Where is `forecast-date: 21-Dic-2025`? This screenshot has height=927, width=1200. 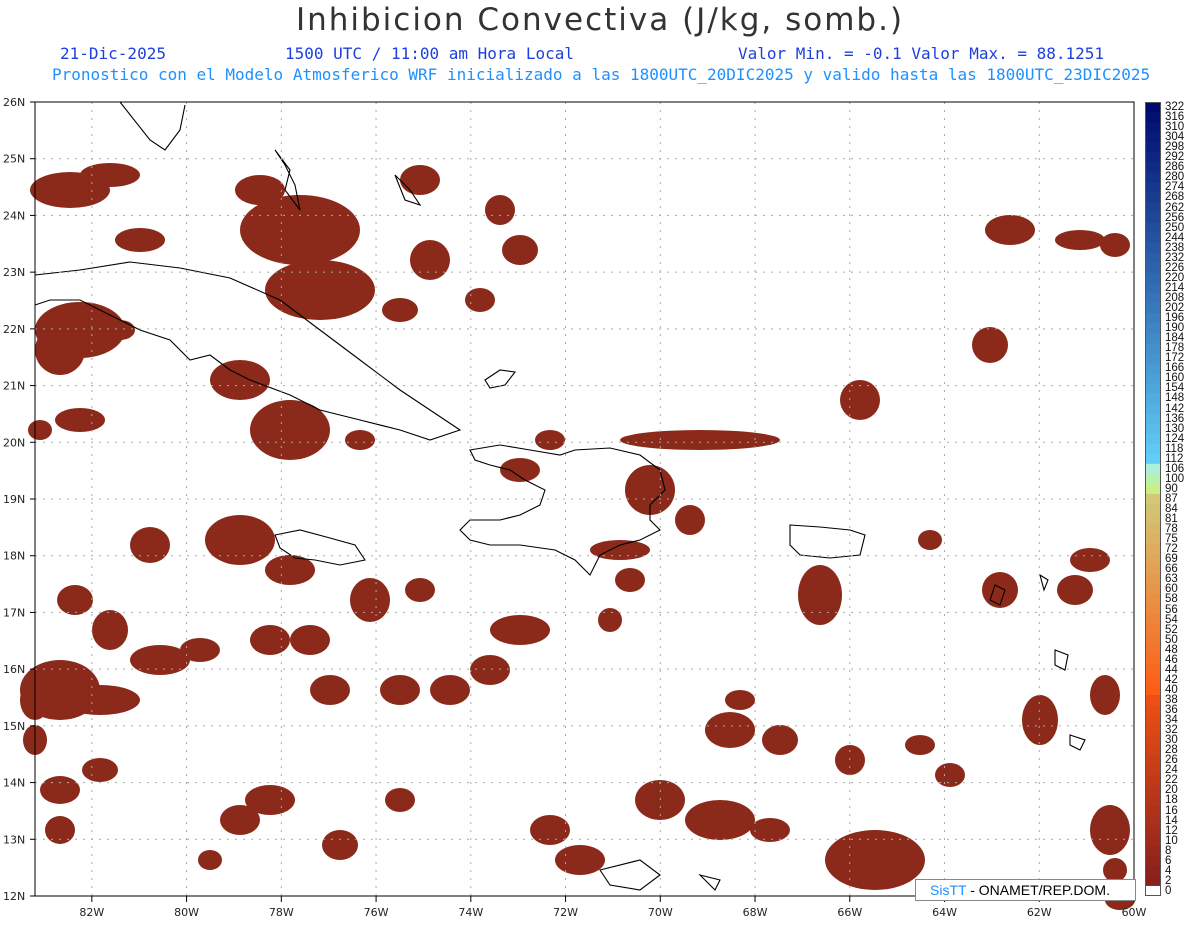
forecast-date: 21-Dic-2025 is located at coordinates (113, 53).